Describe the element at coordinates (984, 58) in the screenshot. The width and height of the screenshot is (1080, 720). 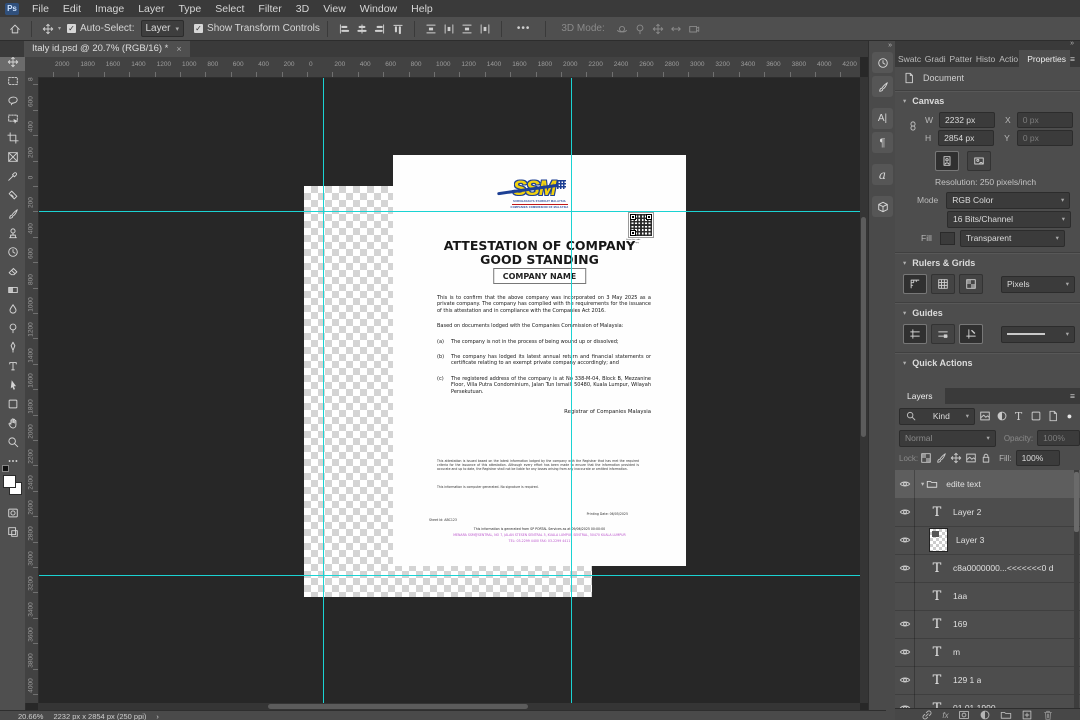
I see `tab-history: Histo` at that location.